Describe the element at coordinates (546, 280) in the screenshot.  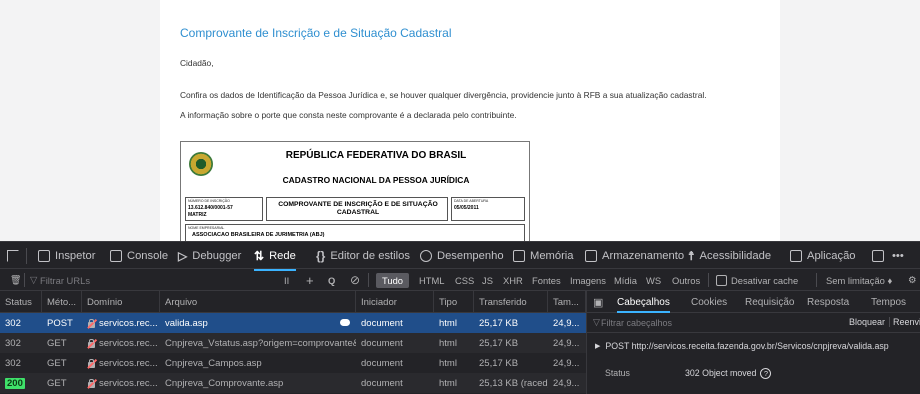
I see `type-filter-fonts: Fontes` at that location.